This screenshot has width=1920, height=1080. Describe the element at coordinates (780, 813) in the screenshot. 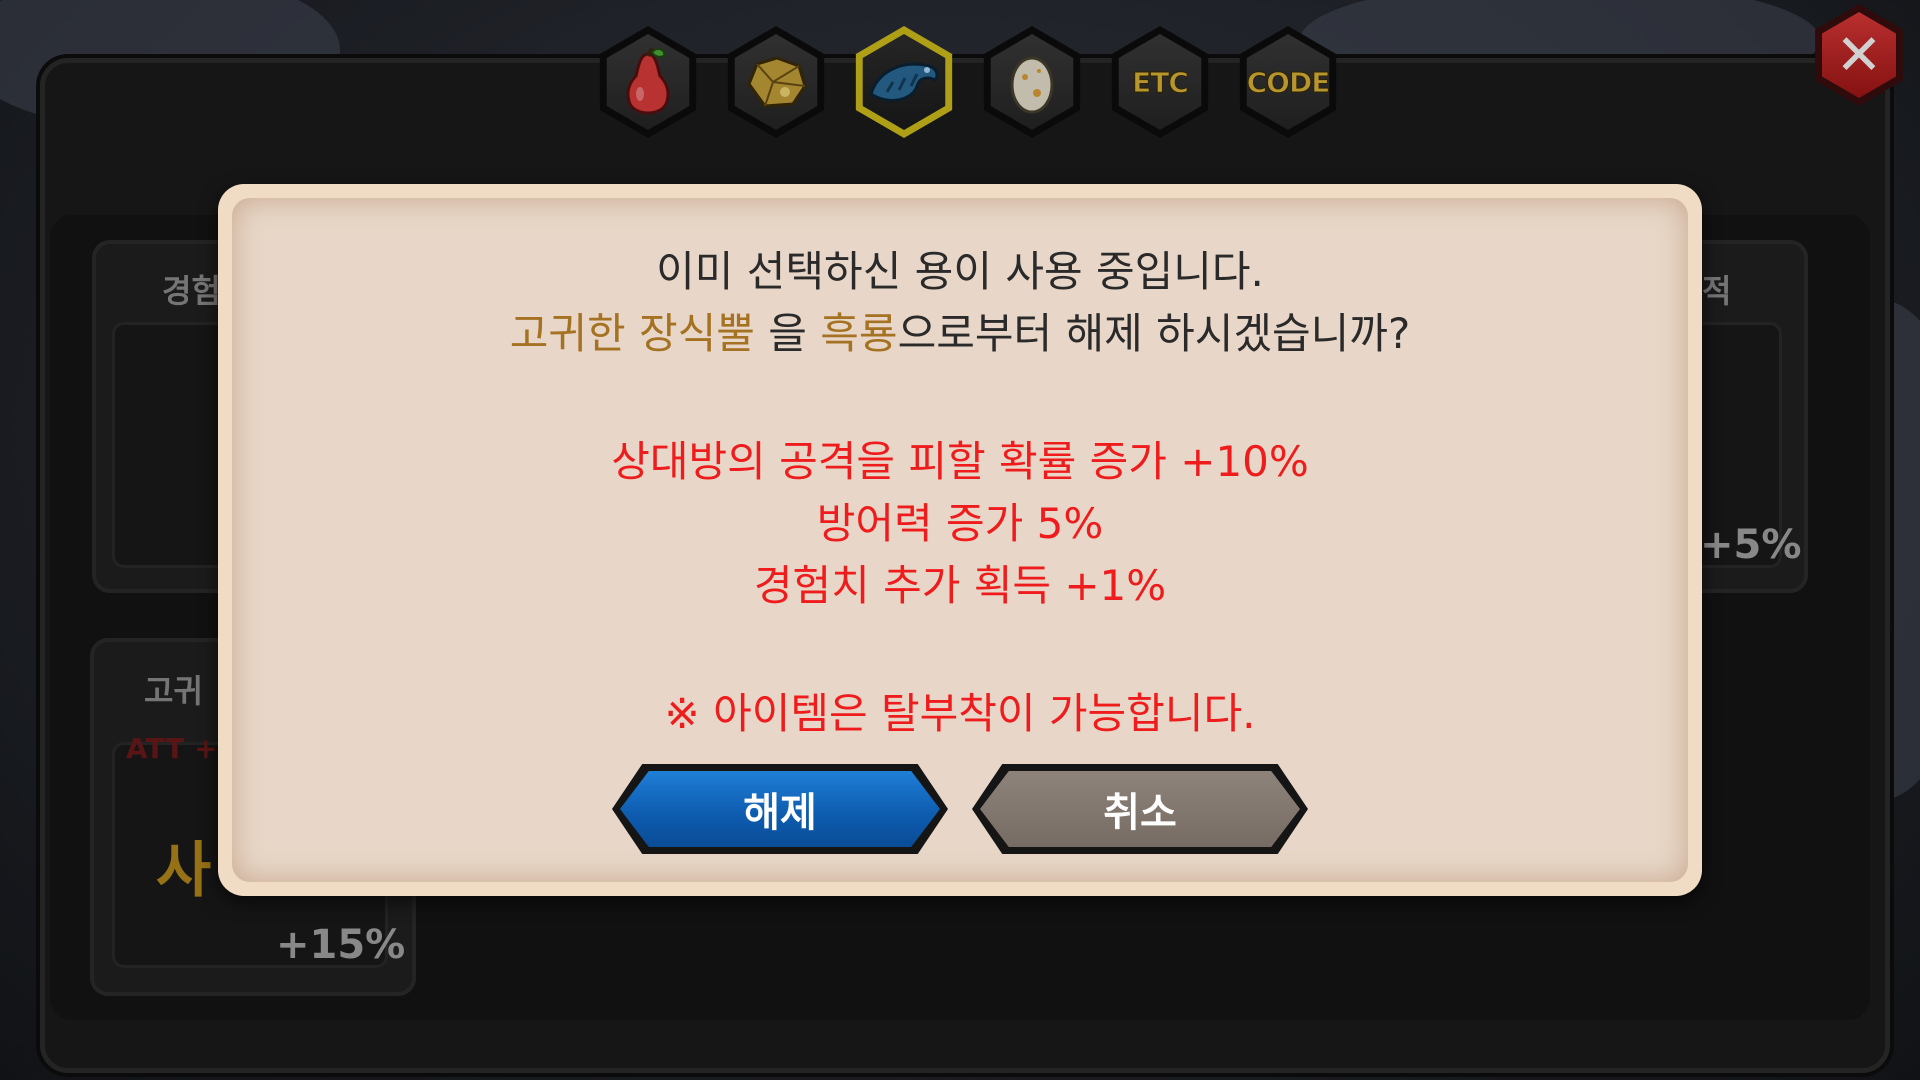

I see `unequip-button-label: 해제` at that location.